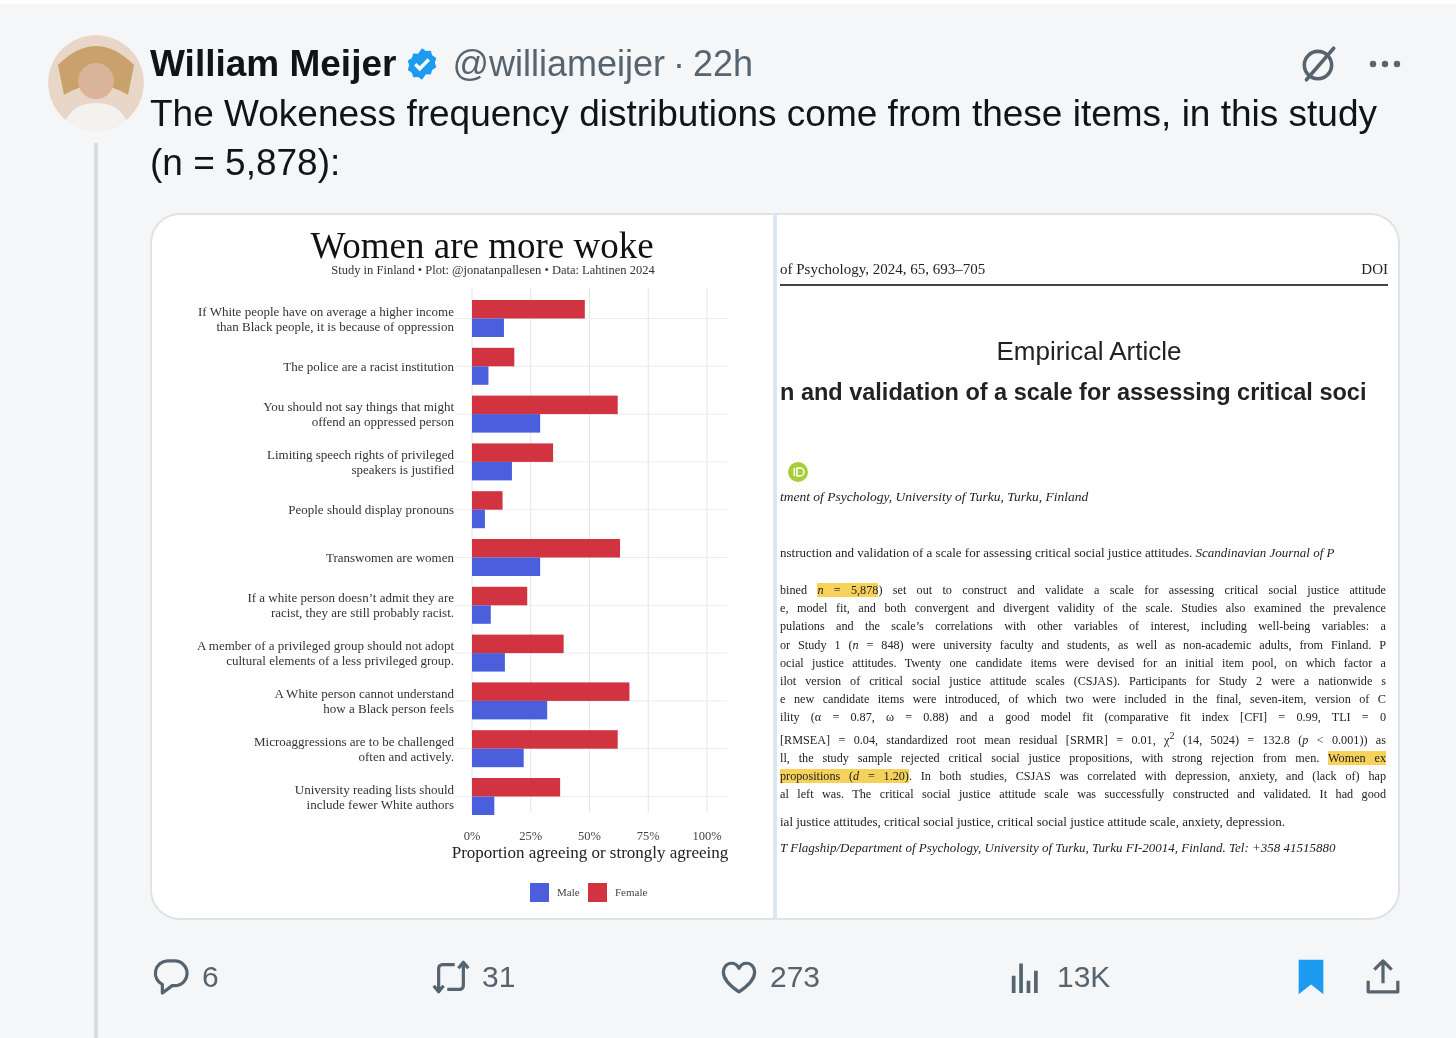 The height and width of the screenshot is (1038, 1456). Describe the element at coordinates (590, 852) in the screenshot. I see `axis-title: Proportion agreeing or strongly agreeing` at that location.